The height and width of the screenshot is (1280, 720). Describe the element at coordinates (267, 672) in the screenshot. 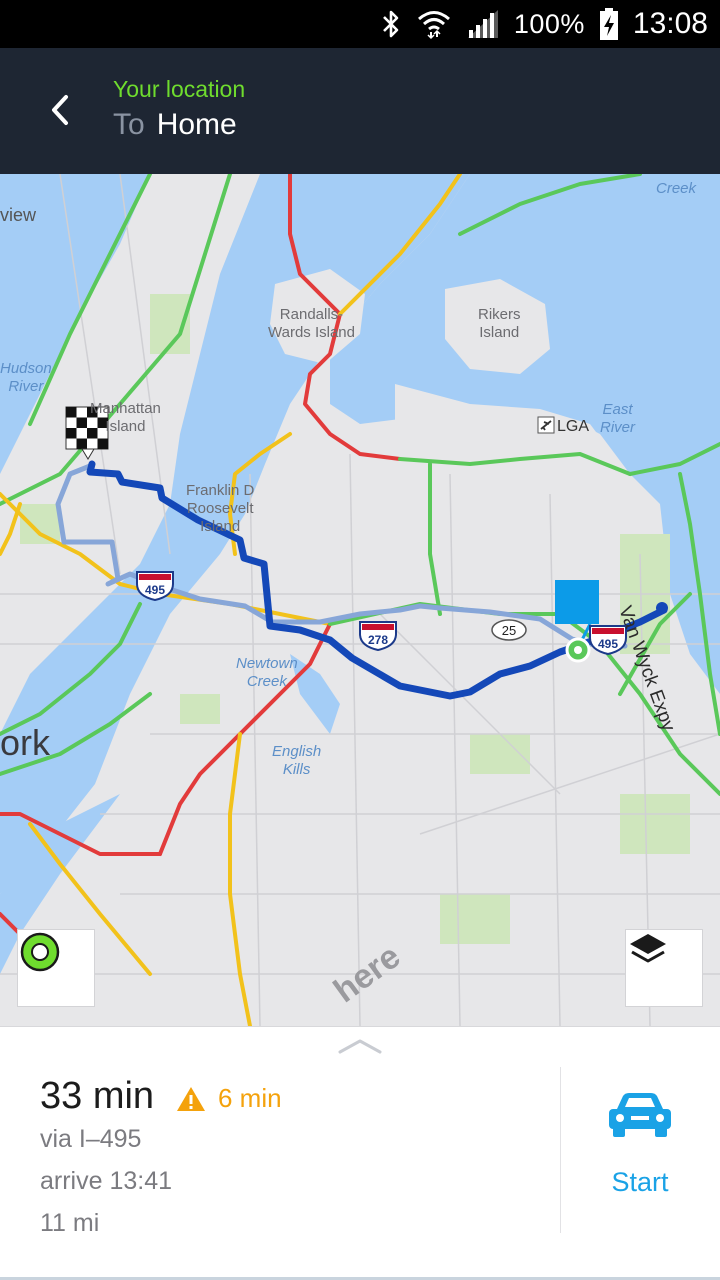

I see `map-label-newtown: Newtown Creek` at that location.